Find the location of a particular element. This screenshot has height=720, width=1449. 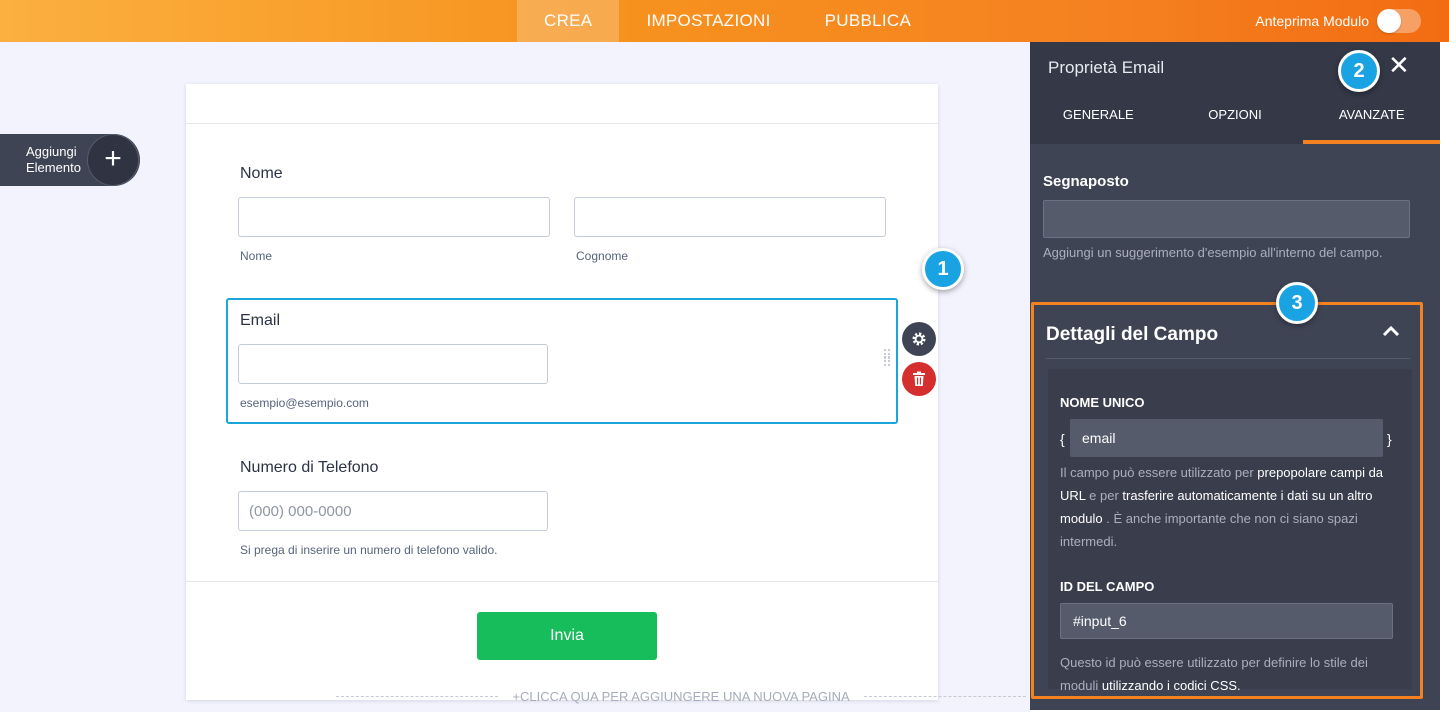

last-name-sublabel: Cognome is located at coordinates (602, 256).